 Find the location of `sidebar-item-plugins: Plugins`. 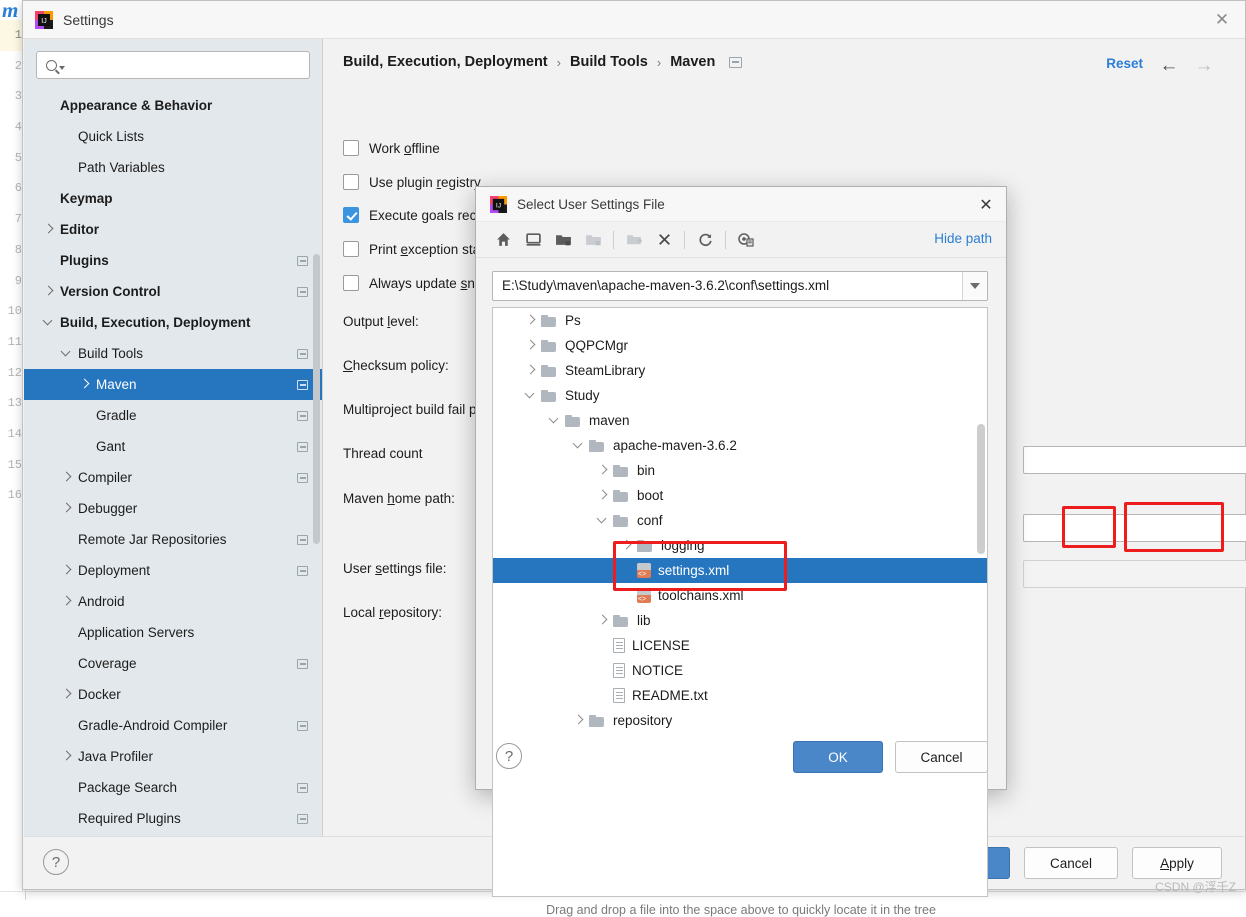

sidebar-item-plugins: Plugins is located at coordinates (173, 260).